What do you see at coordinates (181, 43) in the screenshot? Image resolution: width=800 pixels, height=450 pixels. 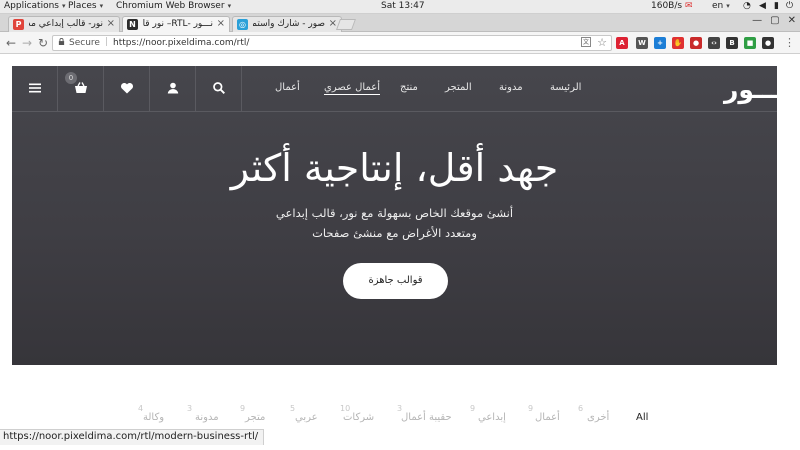 I see `url-text: https://noor.pixeldima.com/rtl/` at bounding box center [181, 43].